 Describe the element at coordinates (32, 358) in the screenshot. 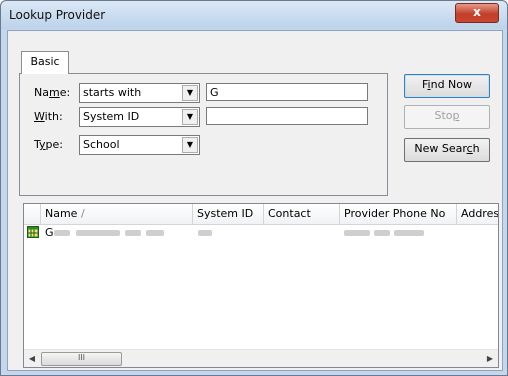

I see `scroll-left-icon: ◀` at that location.